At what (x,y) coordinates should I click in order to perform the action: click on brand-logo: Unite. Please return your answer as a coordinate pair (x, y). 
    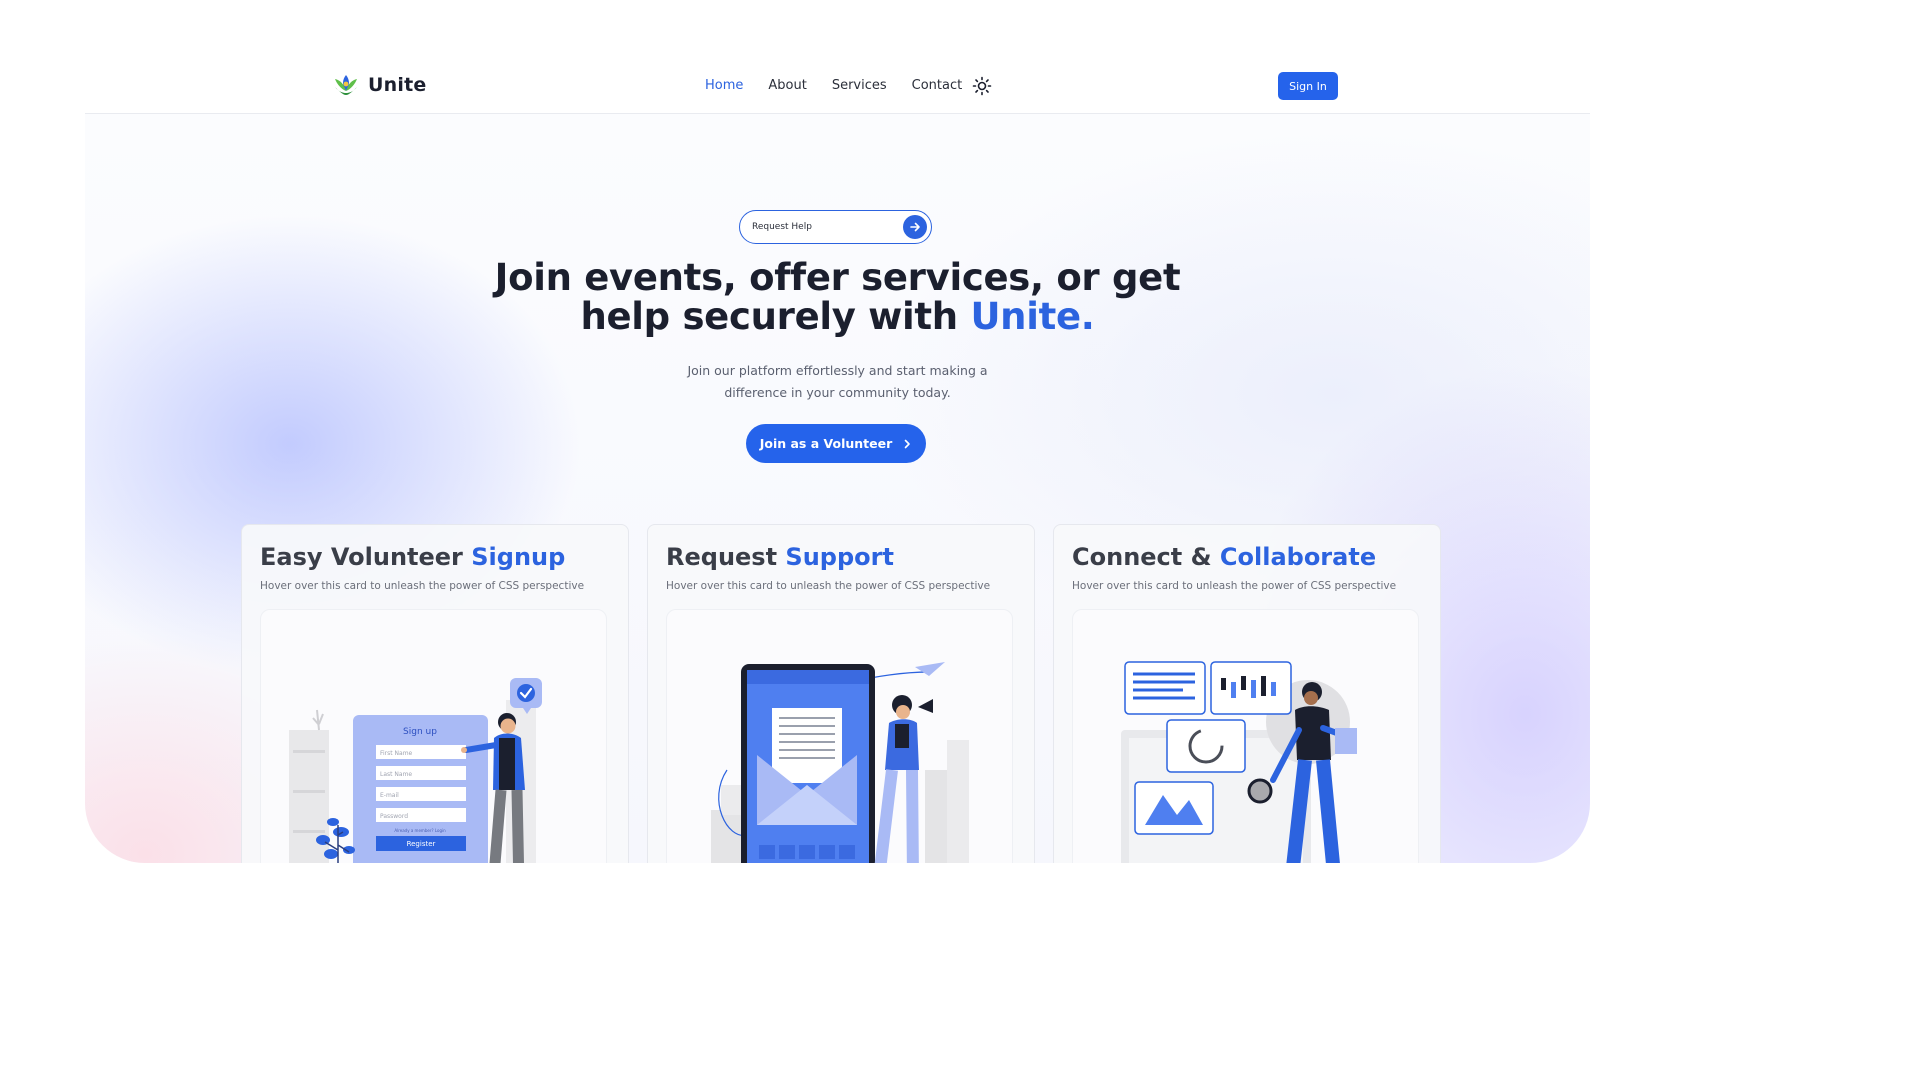
    Looking at the image, I should click on (379, 85).